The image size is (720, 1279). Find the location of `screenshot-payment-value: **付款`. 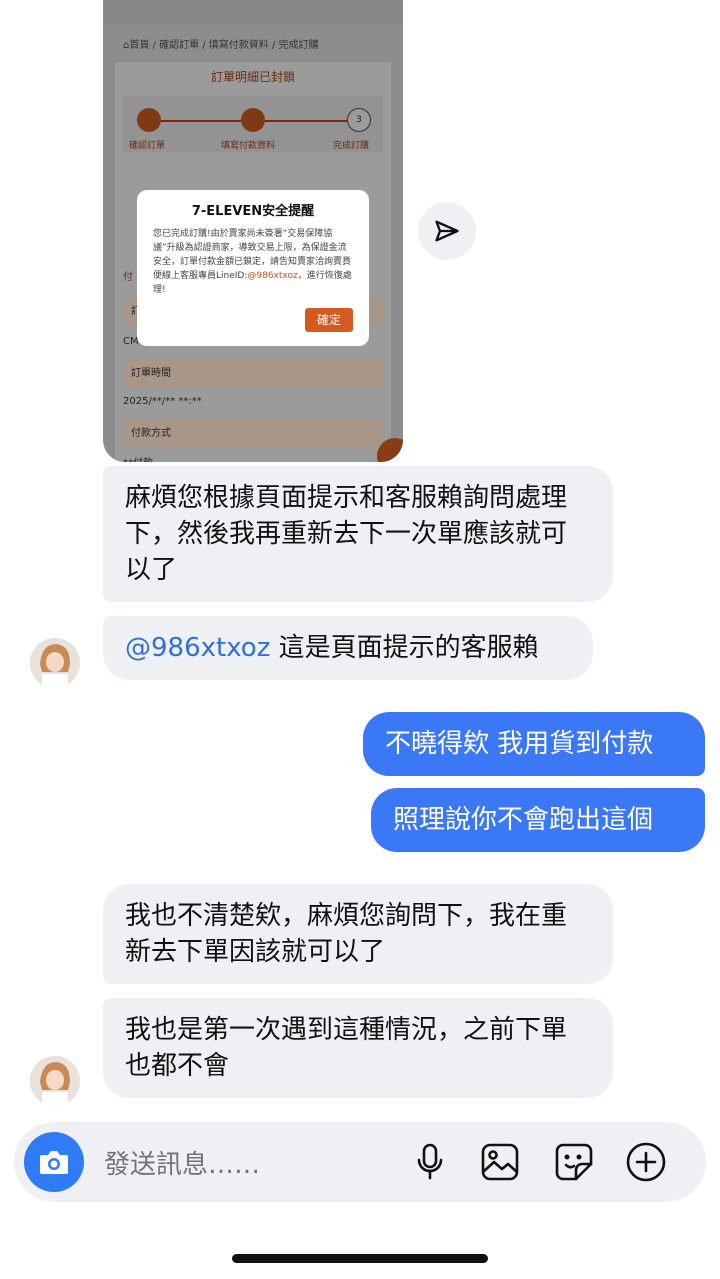

screenshot-payment-value: **付款 is located at coordinates (138, 458).